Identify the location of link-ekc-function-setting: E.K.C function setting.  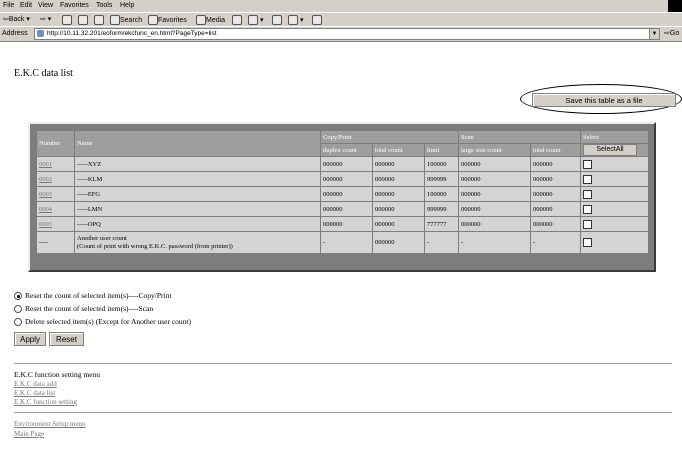
(45, 402).